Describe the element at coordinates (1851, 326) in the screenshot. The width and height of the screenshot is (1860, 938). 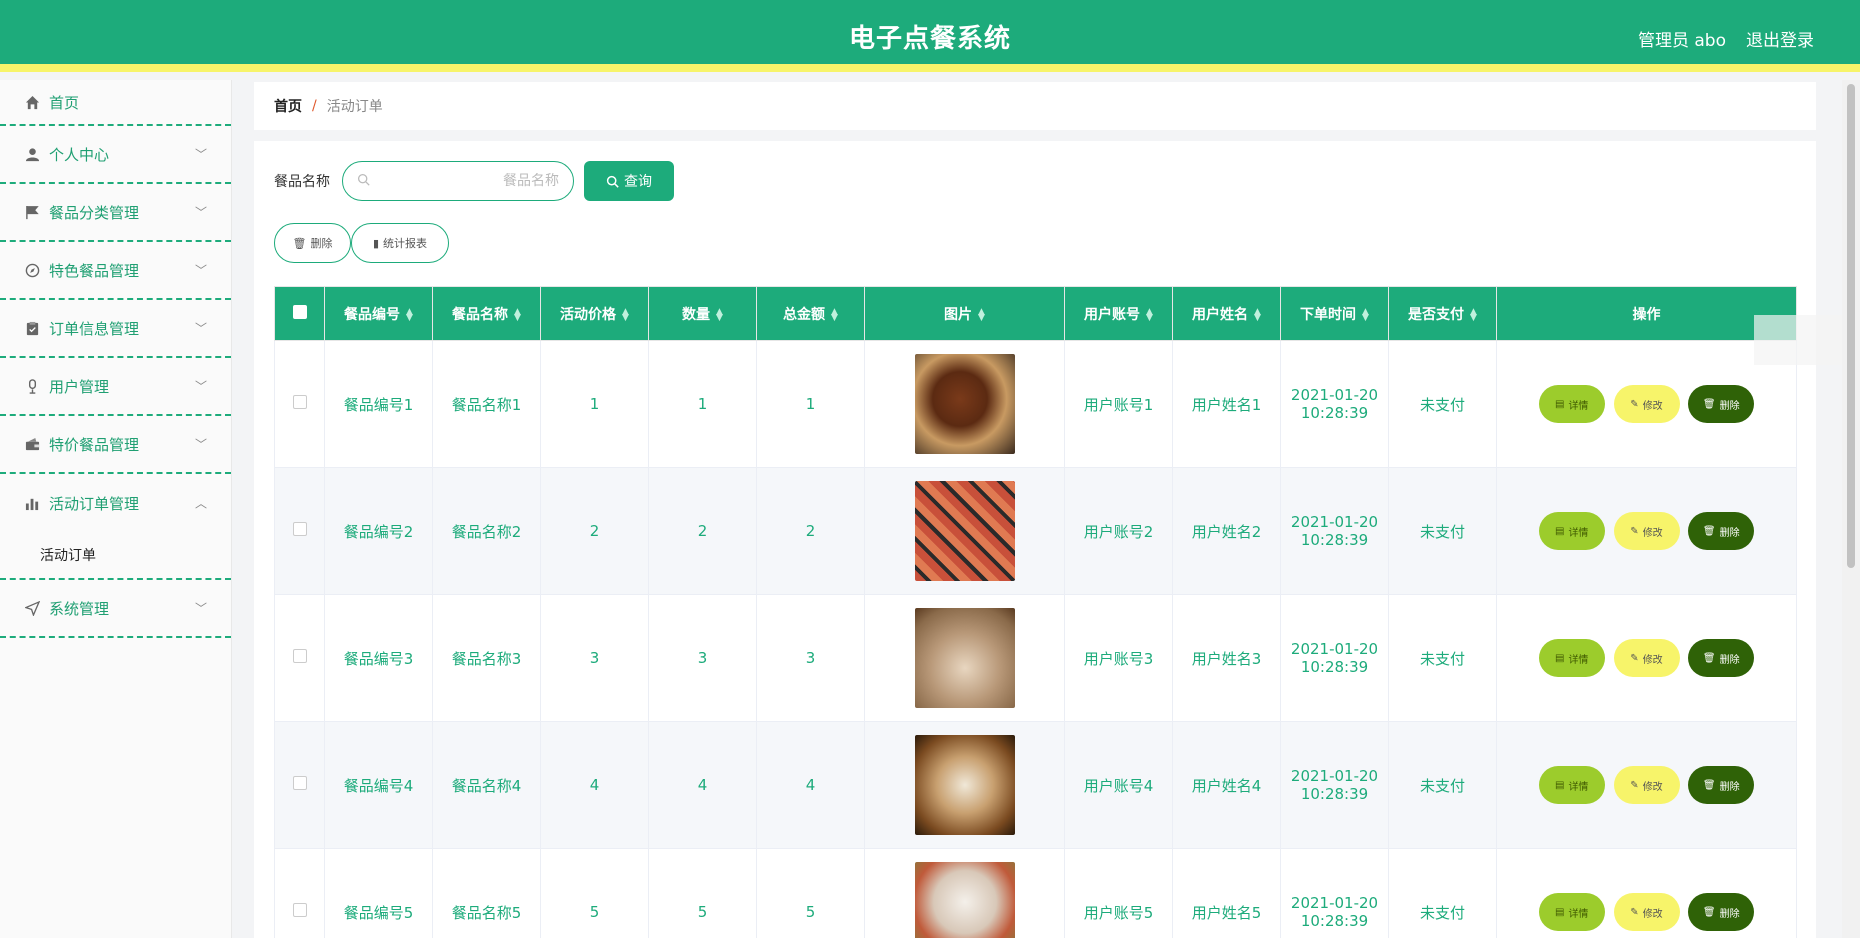
I see `scrollbar-thumb` at that location.